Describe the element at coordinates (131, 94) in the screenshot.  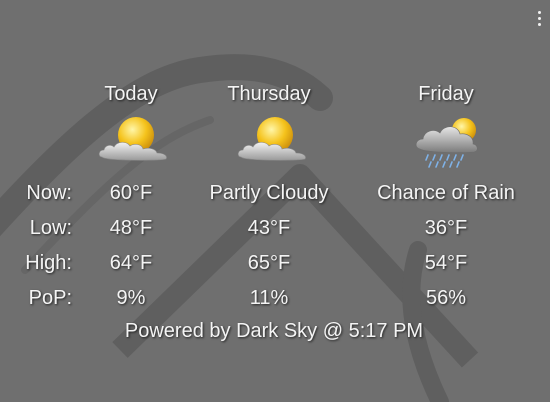
I see `day-header-today: Today` at that location.